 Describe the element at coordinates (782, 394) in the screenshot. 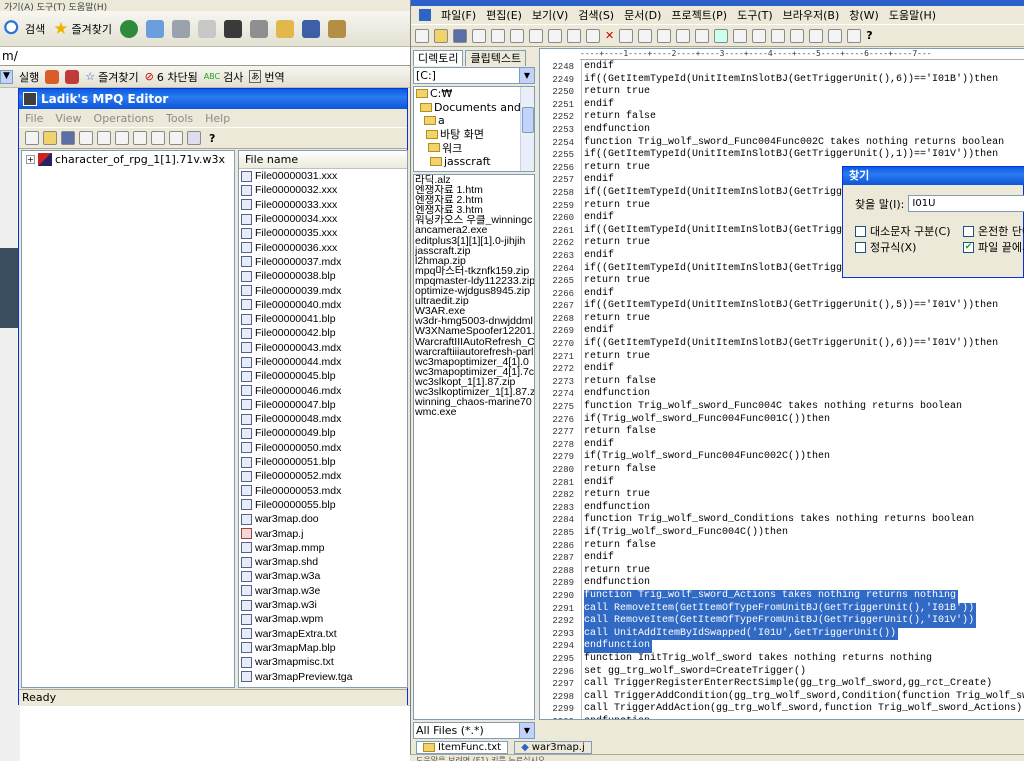

I see `code-line: 2274 endfunction` at that location.